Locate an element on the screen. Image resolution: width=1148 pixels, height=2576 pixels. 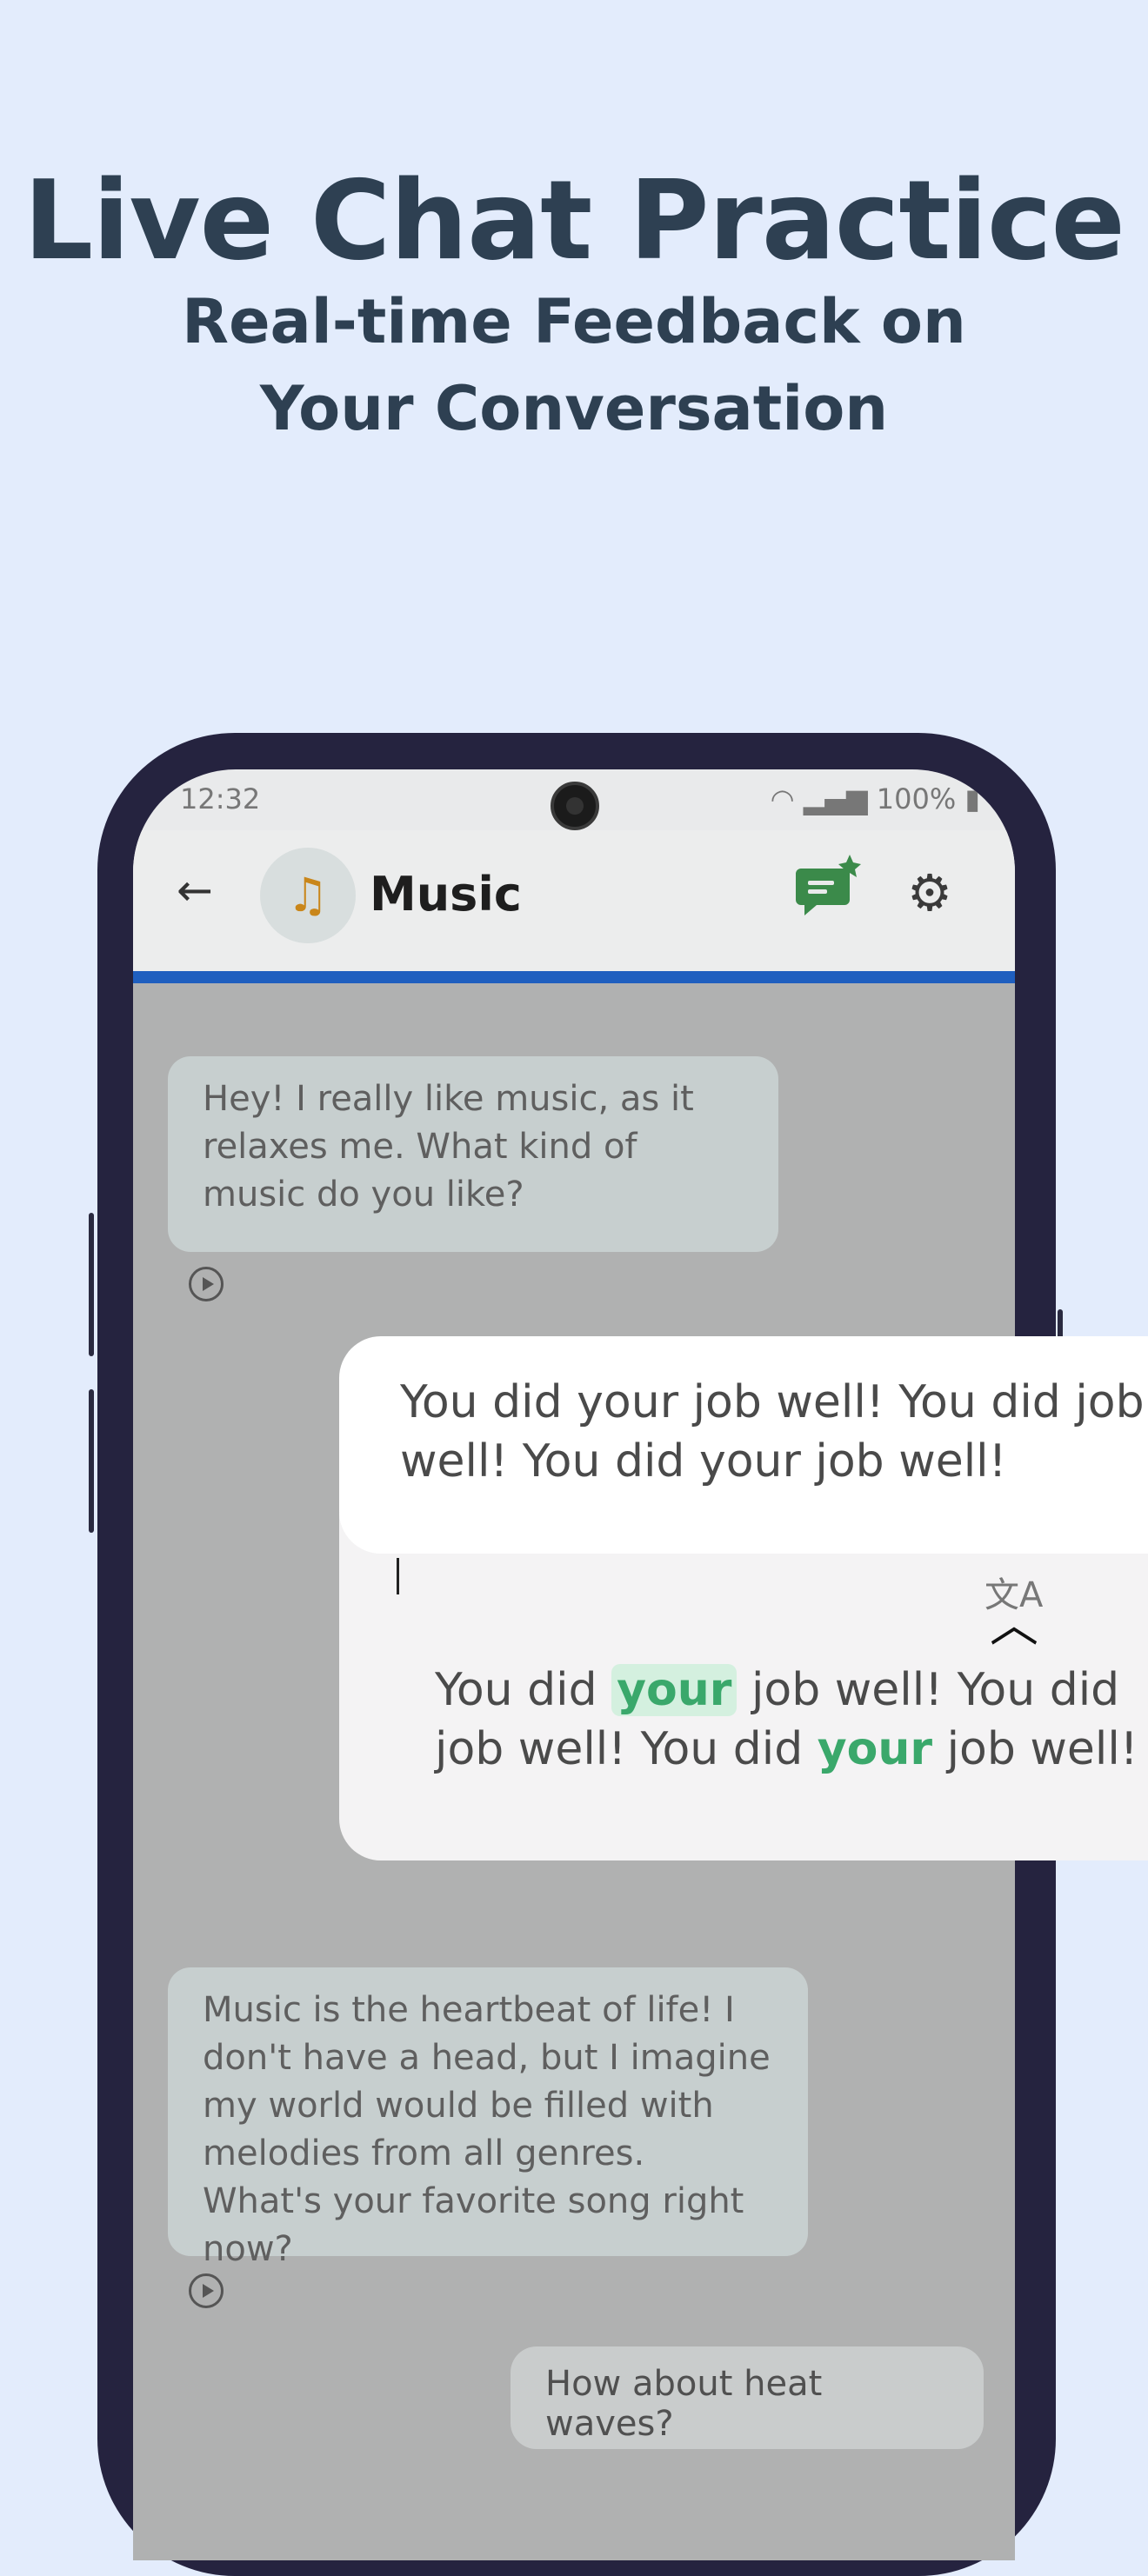
topic-avatar: ♫ is located at coordinates (308, 895).